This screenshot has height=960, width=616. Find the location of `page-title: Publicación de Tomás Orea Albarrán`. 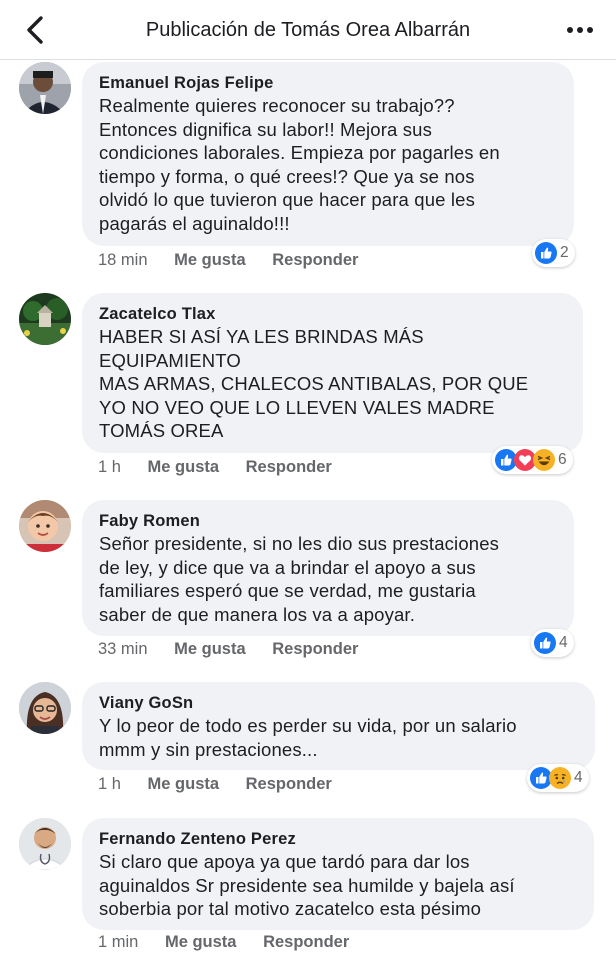

page-title: Publicación de Tomás Orea Albarrán is located at coordinates (308, 30).